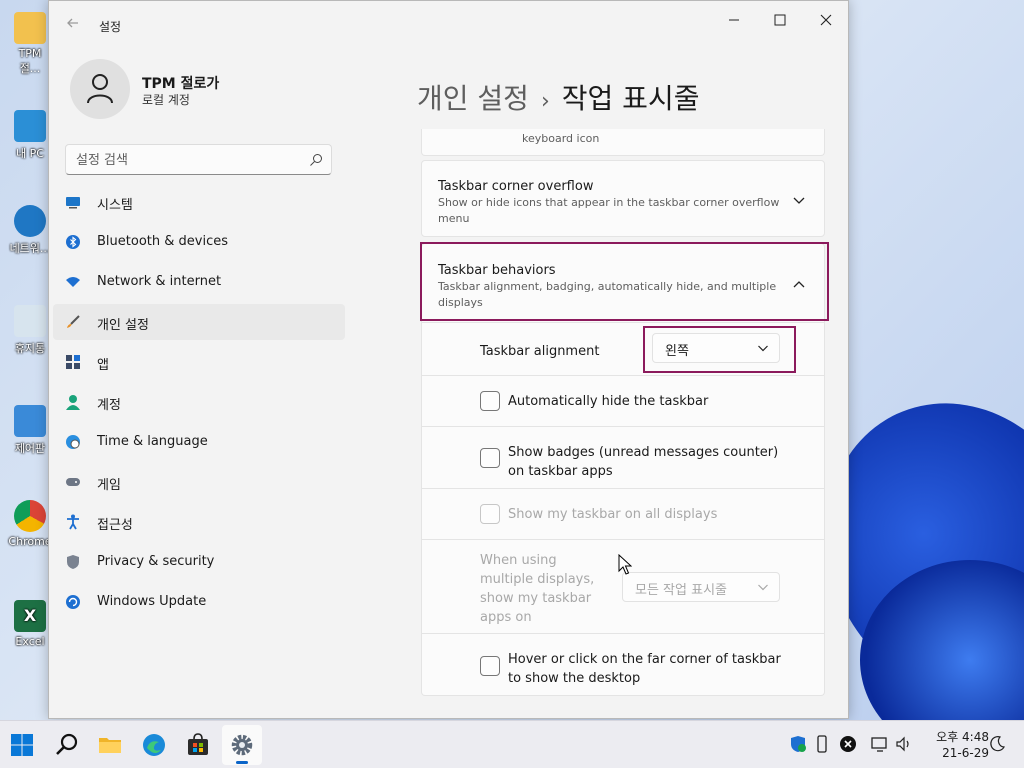 The height and width of the screenshot is (768, 1024). I want to click on desktop-icon-label: Chrome, so click(30, 541).